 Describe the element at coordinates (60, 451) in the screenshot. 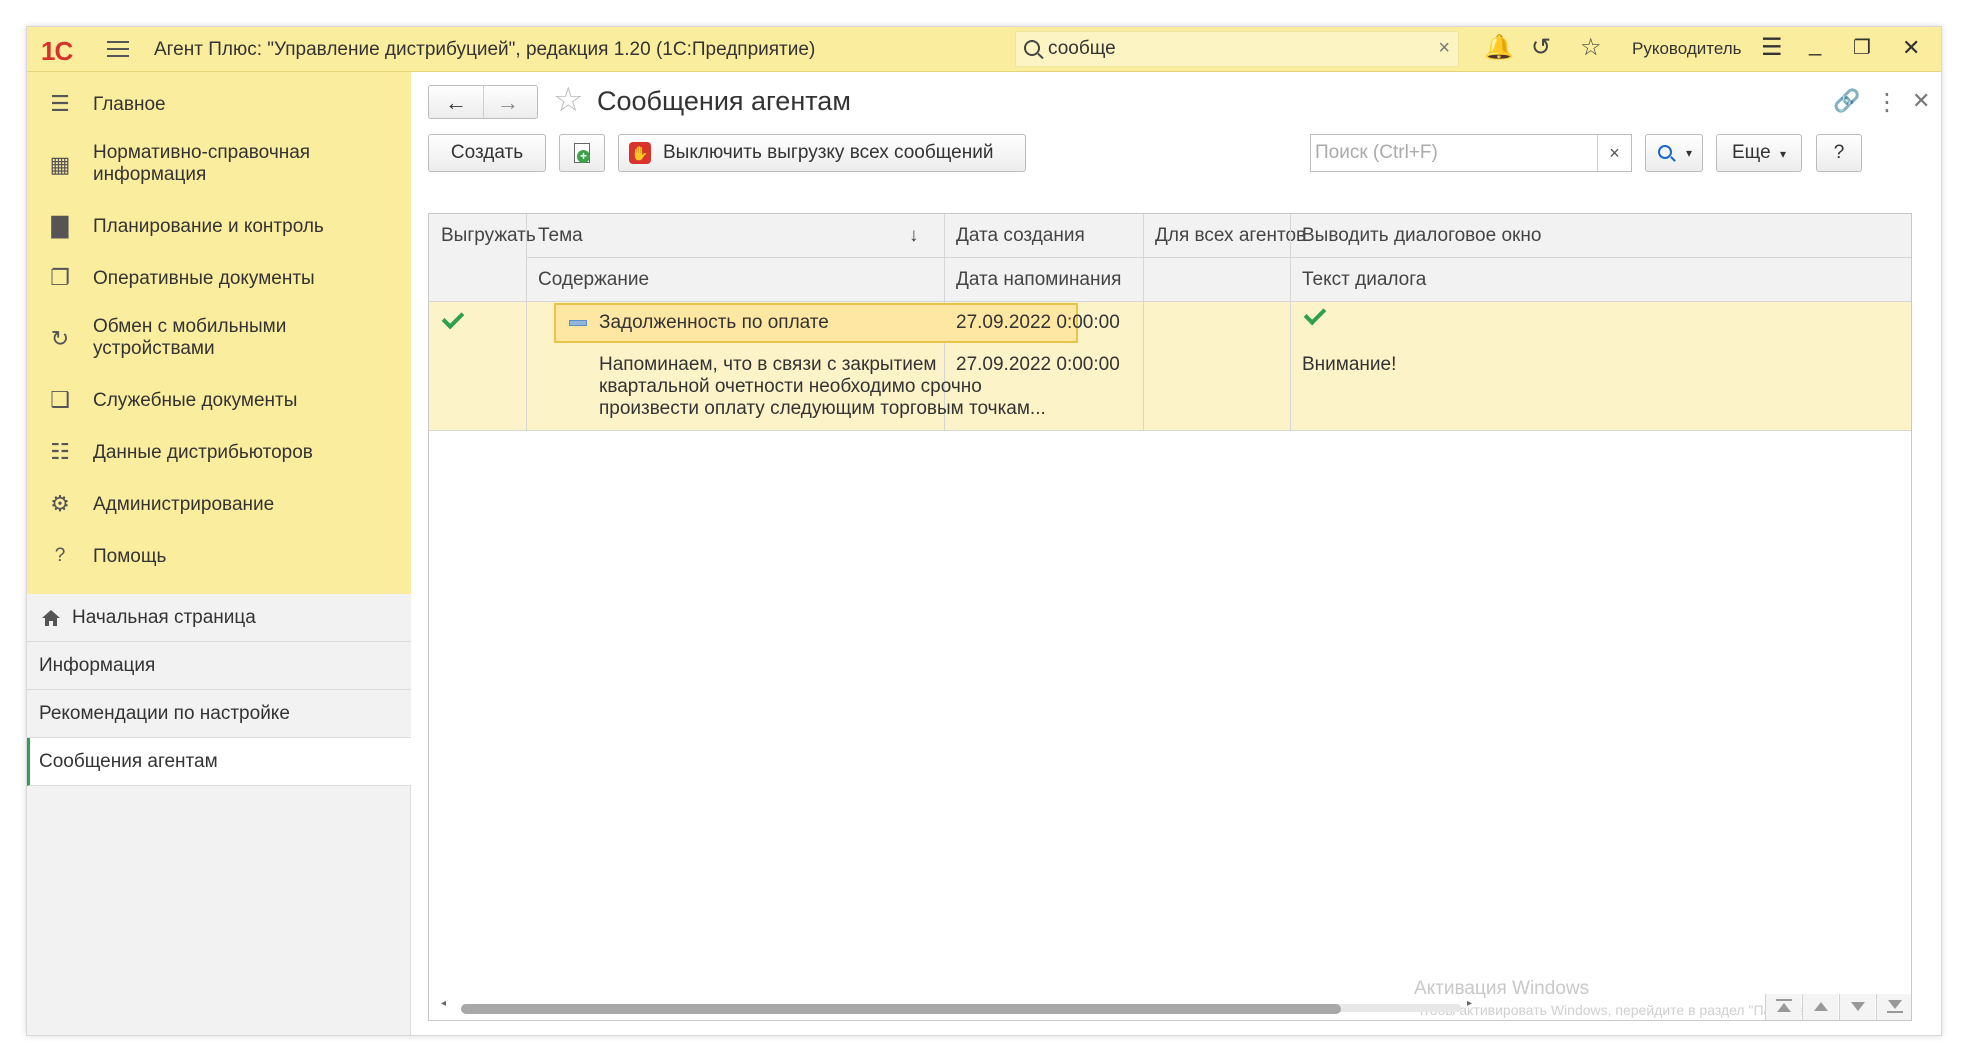

I see `distributors-icon: ☷` at that location.